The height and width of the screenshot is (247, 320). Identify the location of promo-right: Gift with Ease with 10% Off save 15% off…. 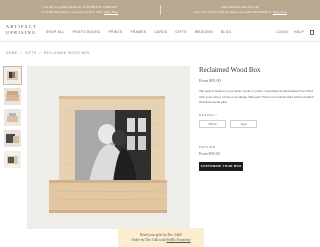
(240, 10).